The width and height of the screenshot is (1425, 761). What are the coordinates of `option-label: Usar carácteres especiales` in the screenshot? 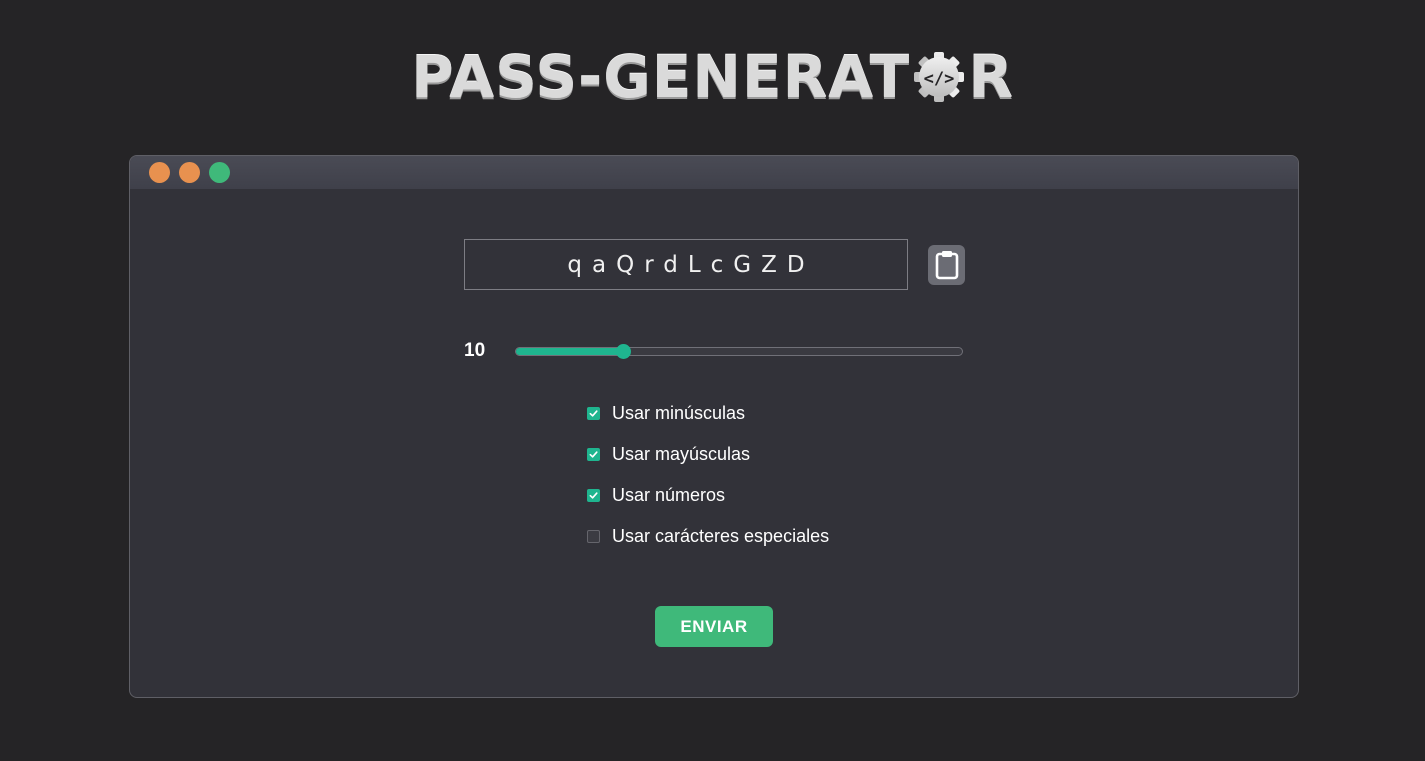 It's located at (721, 536).